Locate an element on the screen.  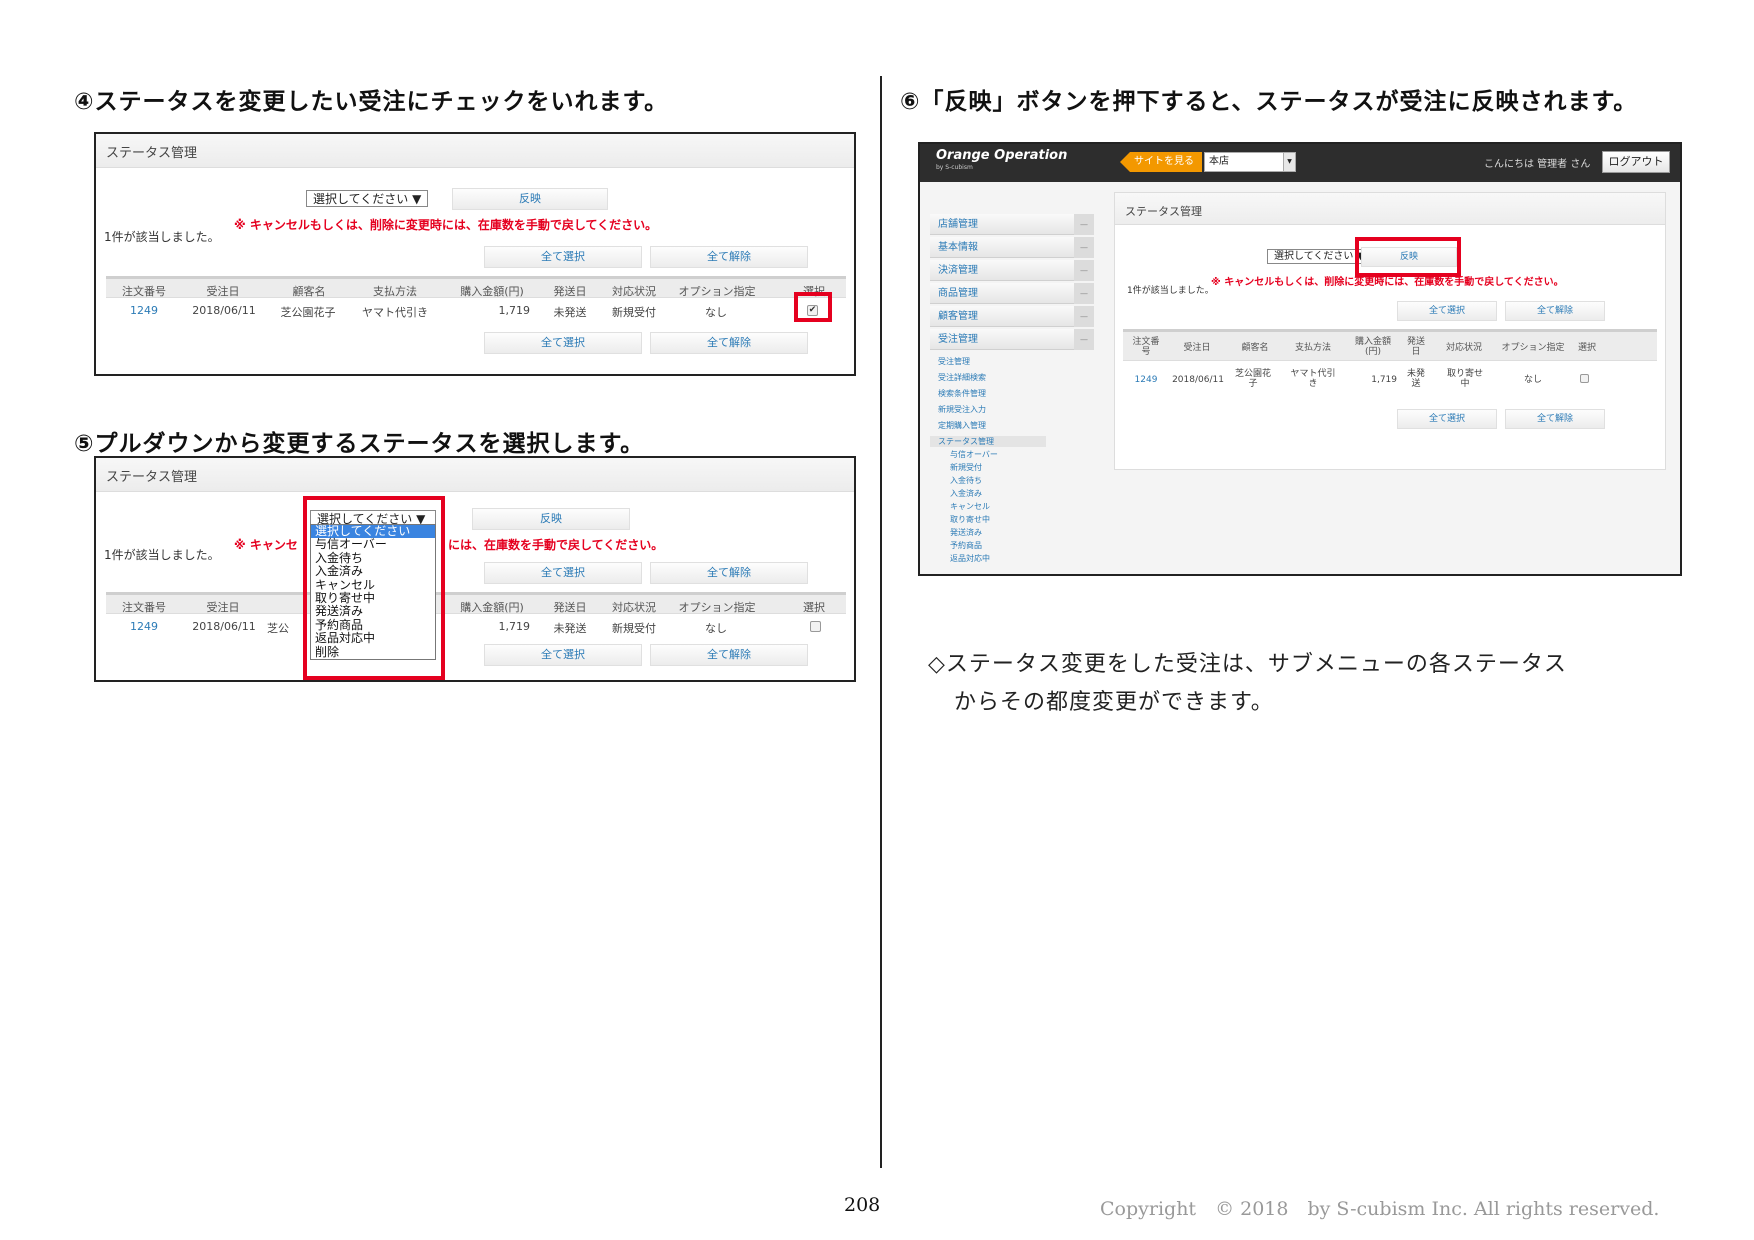
side-menu-item: 店舗管理 — is located at coordinates (1012, 224).